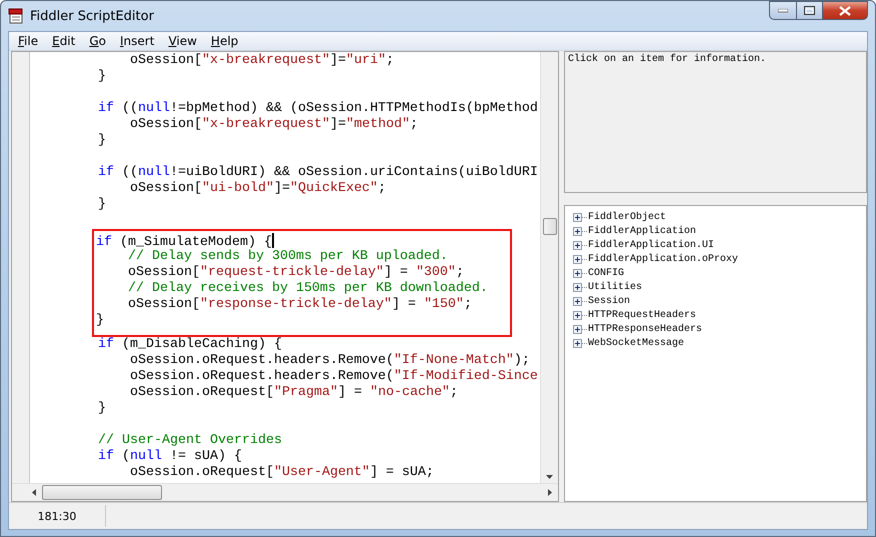  I want to click on tree-item: FiddlerApplication.UI, so click(650, 245).